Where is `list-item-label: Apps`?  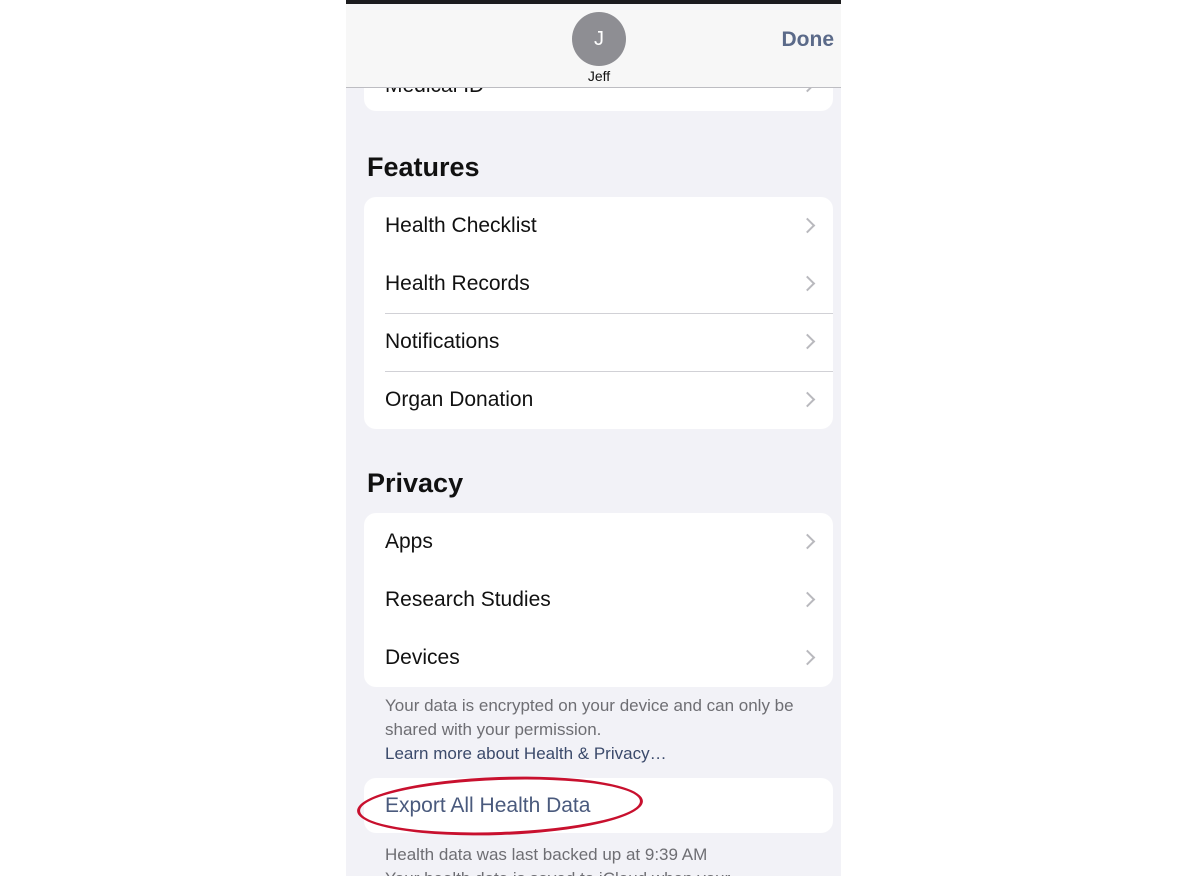
list-item-label: Apps is located at coordinates (409, 541).